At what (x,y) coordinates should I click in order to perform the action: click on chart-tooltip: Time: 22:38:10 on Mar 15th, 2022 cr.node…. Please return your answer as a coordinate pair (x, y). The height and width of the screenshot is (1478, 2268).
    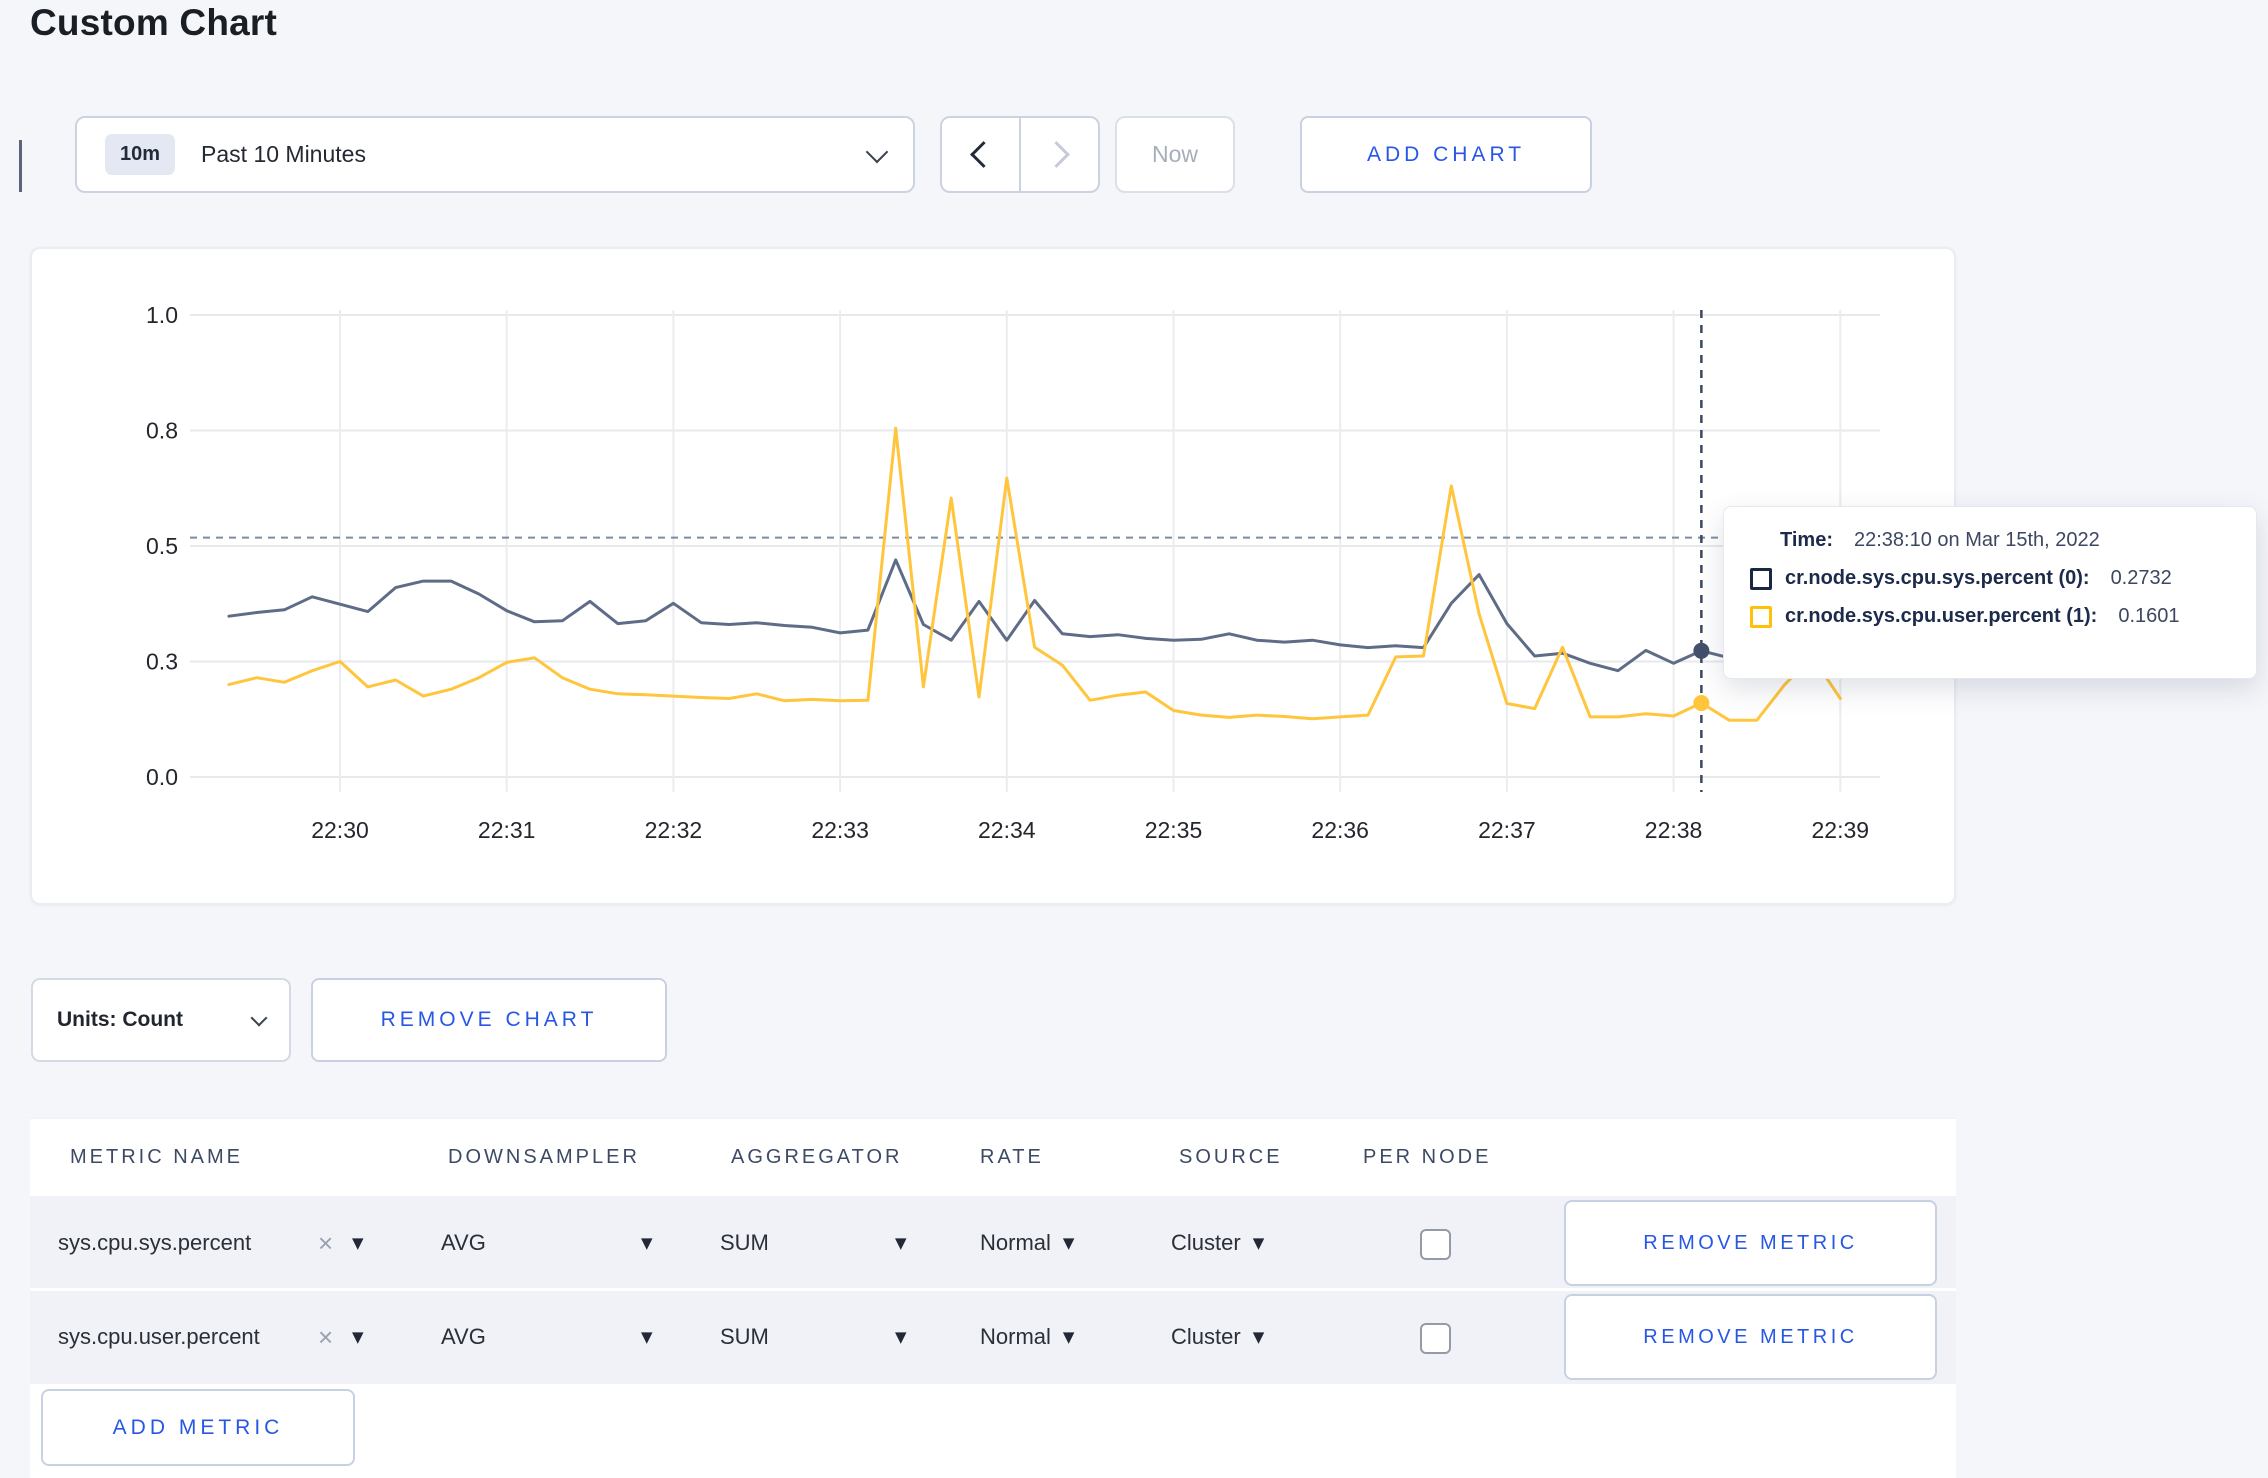
    Looking at the image, I should click on (1990, 592).